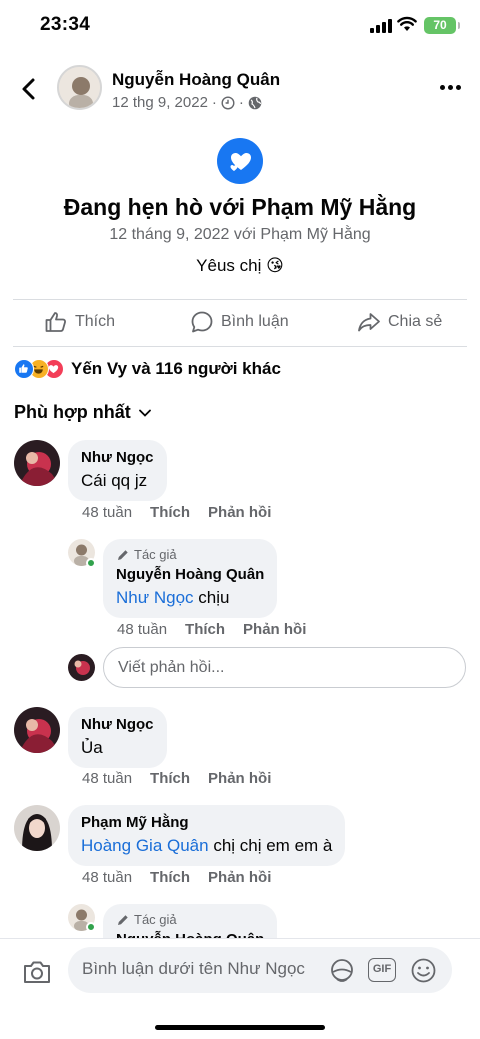 Image resolution: width=480 pixels, height=1039 pixels. I want to click on author-avatar, so click(79, 87).